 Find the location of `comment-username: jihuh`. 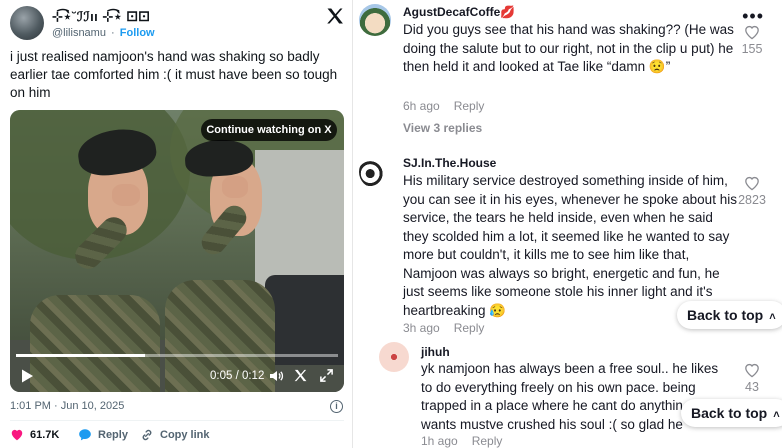

comment-username: jihuh is located at coordinates (435, 352).